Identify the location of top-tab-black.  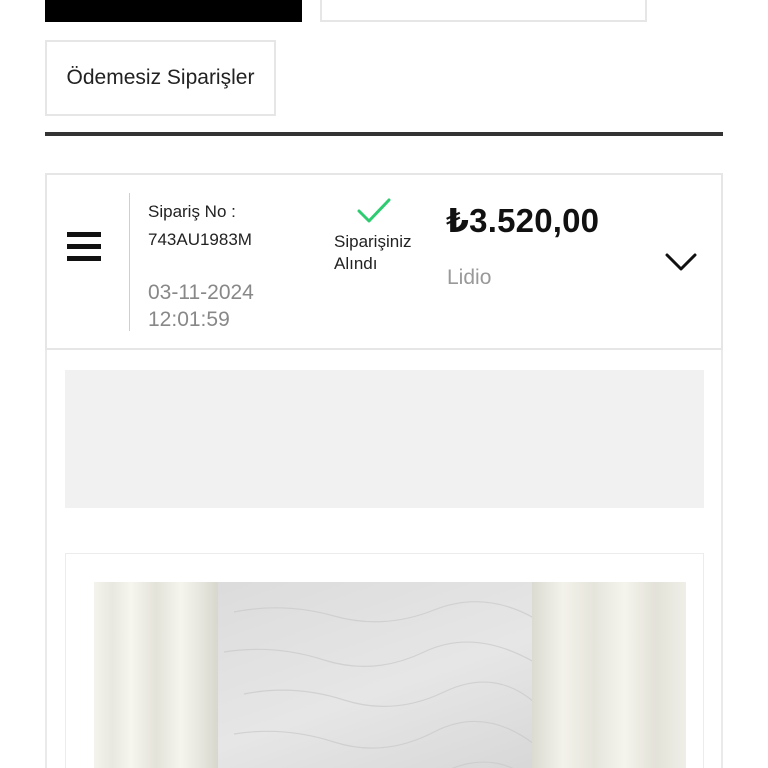
(173, 11).